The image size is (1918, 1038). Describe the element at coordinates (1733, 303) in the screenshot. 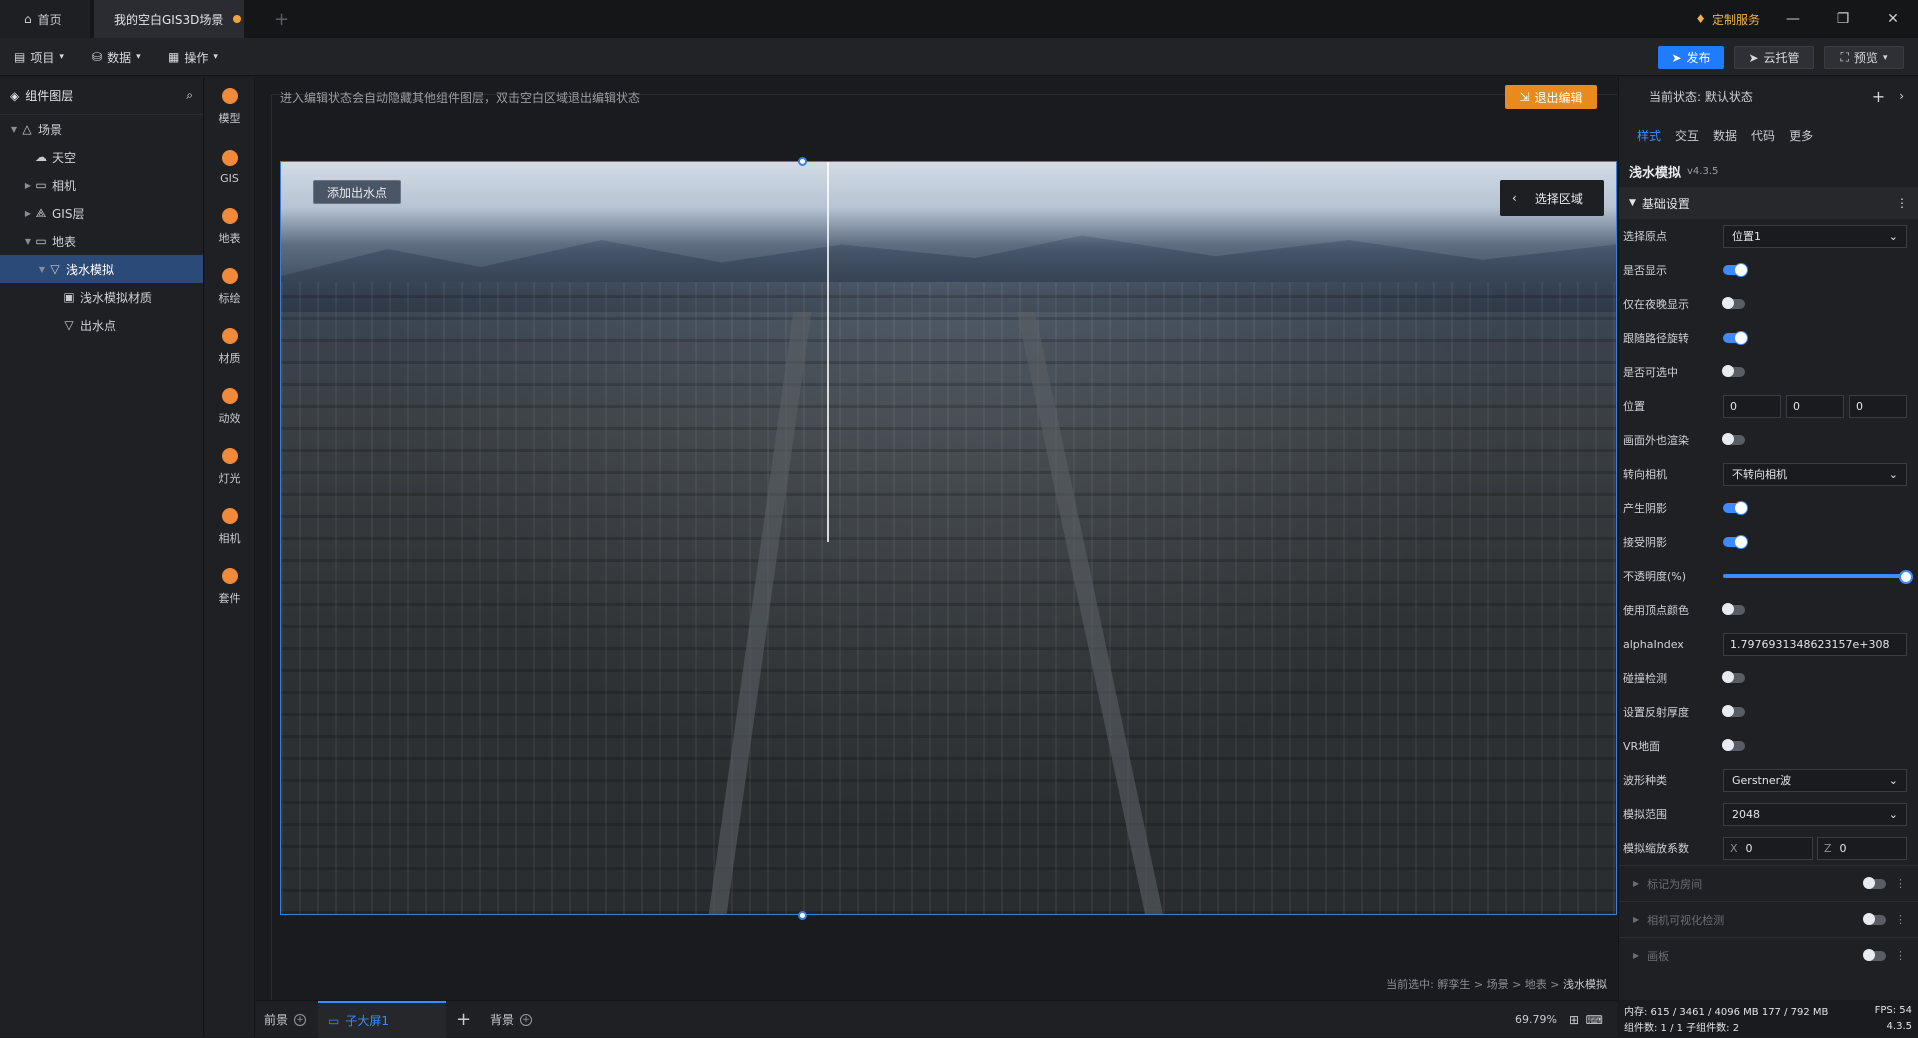

I see `night-only-toggle` at that location.